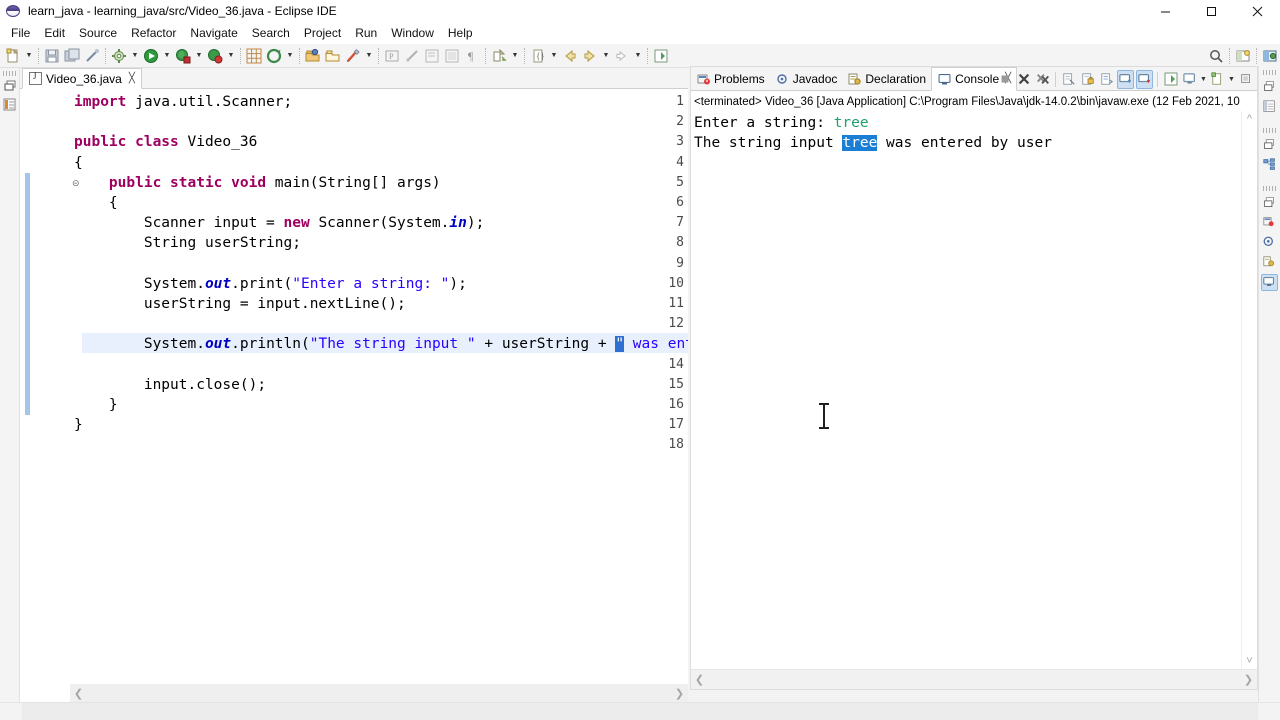  Describe the element at coordinates (213, 33) in the screenshot. I see `menu-navigate: Navigate` at that location.